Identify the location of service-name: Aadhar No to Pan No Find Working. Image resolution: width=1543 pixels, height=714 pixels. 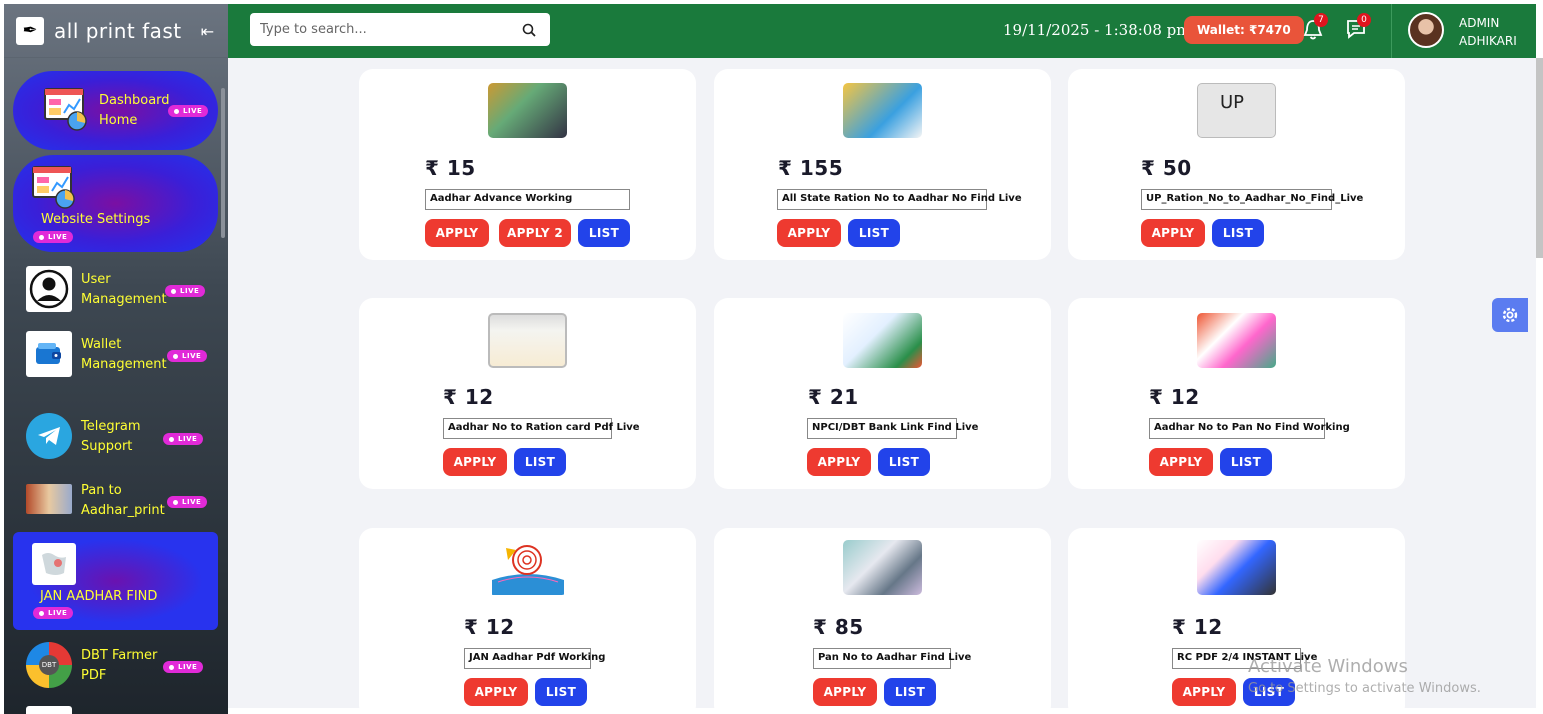
(1249, 428).